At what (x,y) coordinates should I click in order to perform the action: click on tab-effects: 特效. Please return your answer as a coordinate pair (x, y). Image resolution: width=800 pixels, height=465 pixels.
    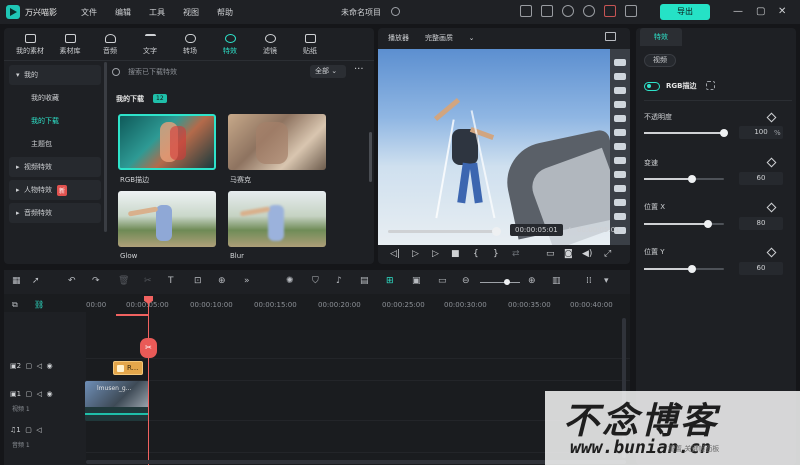
    Looking at the image, I should click on (230, 44).